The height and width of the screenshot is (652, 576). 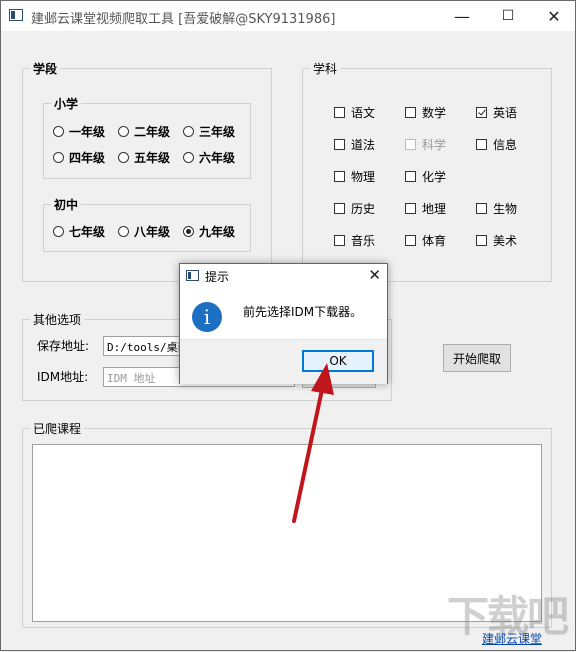 I want to click on arrow-head, so click(x=322, y=379).